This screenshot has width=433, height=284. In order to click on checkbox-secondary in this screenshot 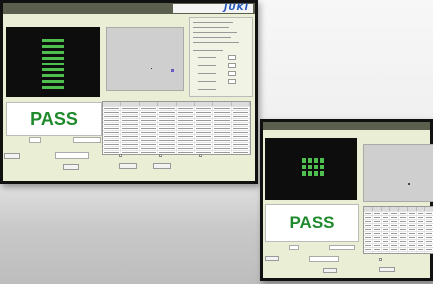, I will do `click(380, 259)`.